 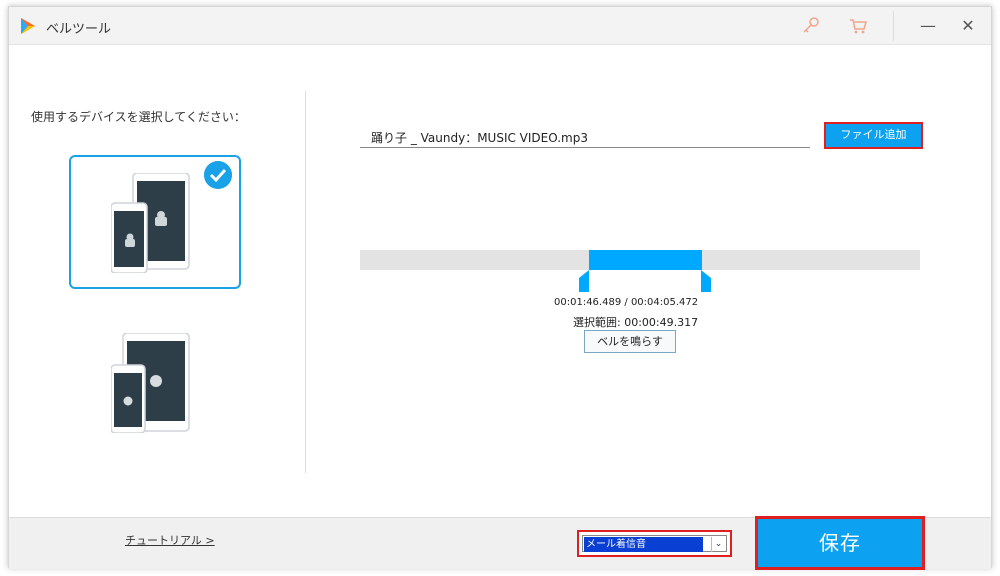 I want to click on selected-range, so click(x=645, y=260).